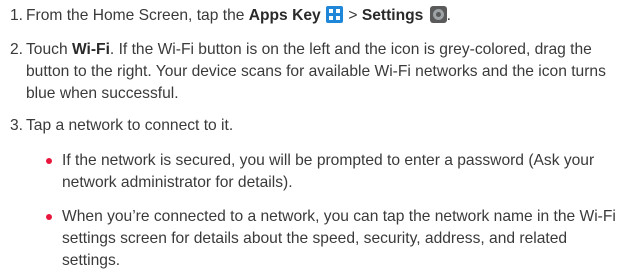 The height and width of the screenshot is (279, 633). Describe the element at coordinates (438, 14) in the screenshot. I see `settings-gear-icon` at that location.